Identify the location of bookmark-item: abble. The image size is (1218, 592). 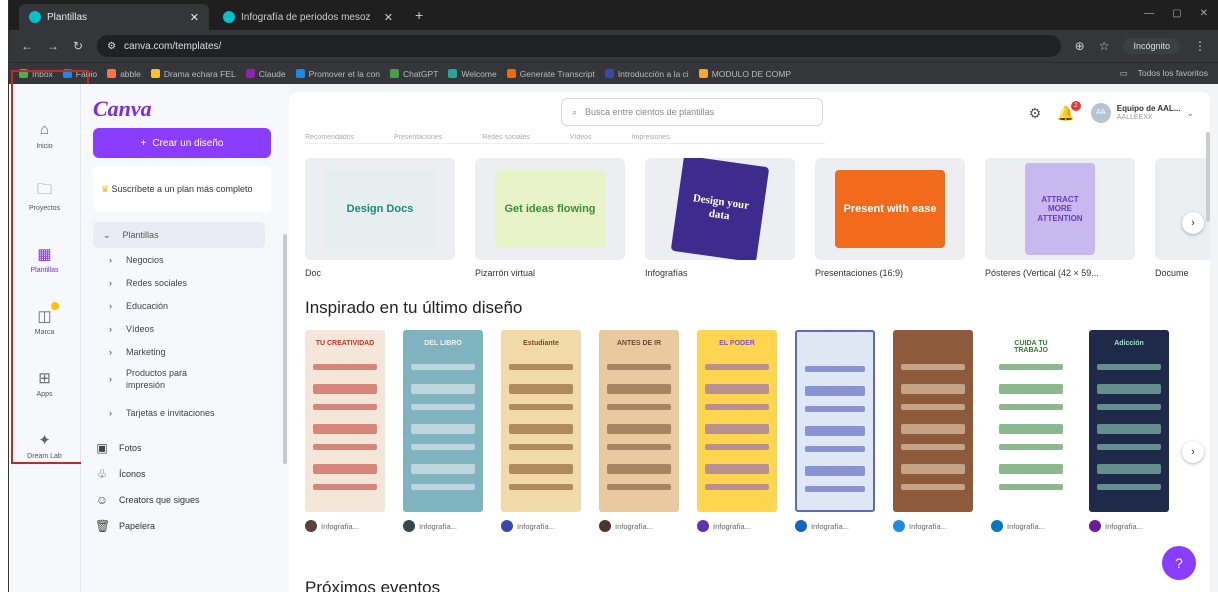
(124, 74).